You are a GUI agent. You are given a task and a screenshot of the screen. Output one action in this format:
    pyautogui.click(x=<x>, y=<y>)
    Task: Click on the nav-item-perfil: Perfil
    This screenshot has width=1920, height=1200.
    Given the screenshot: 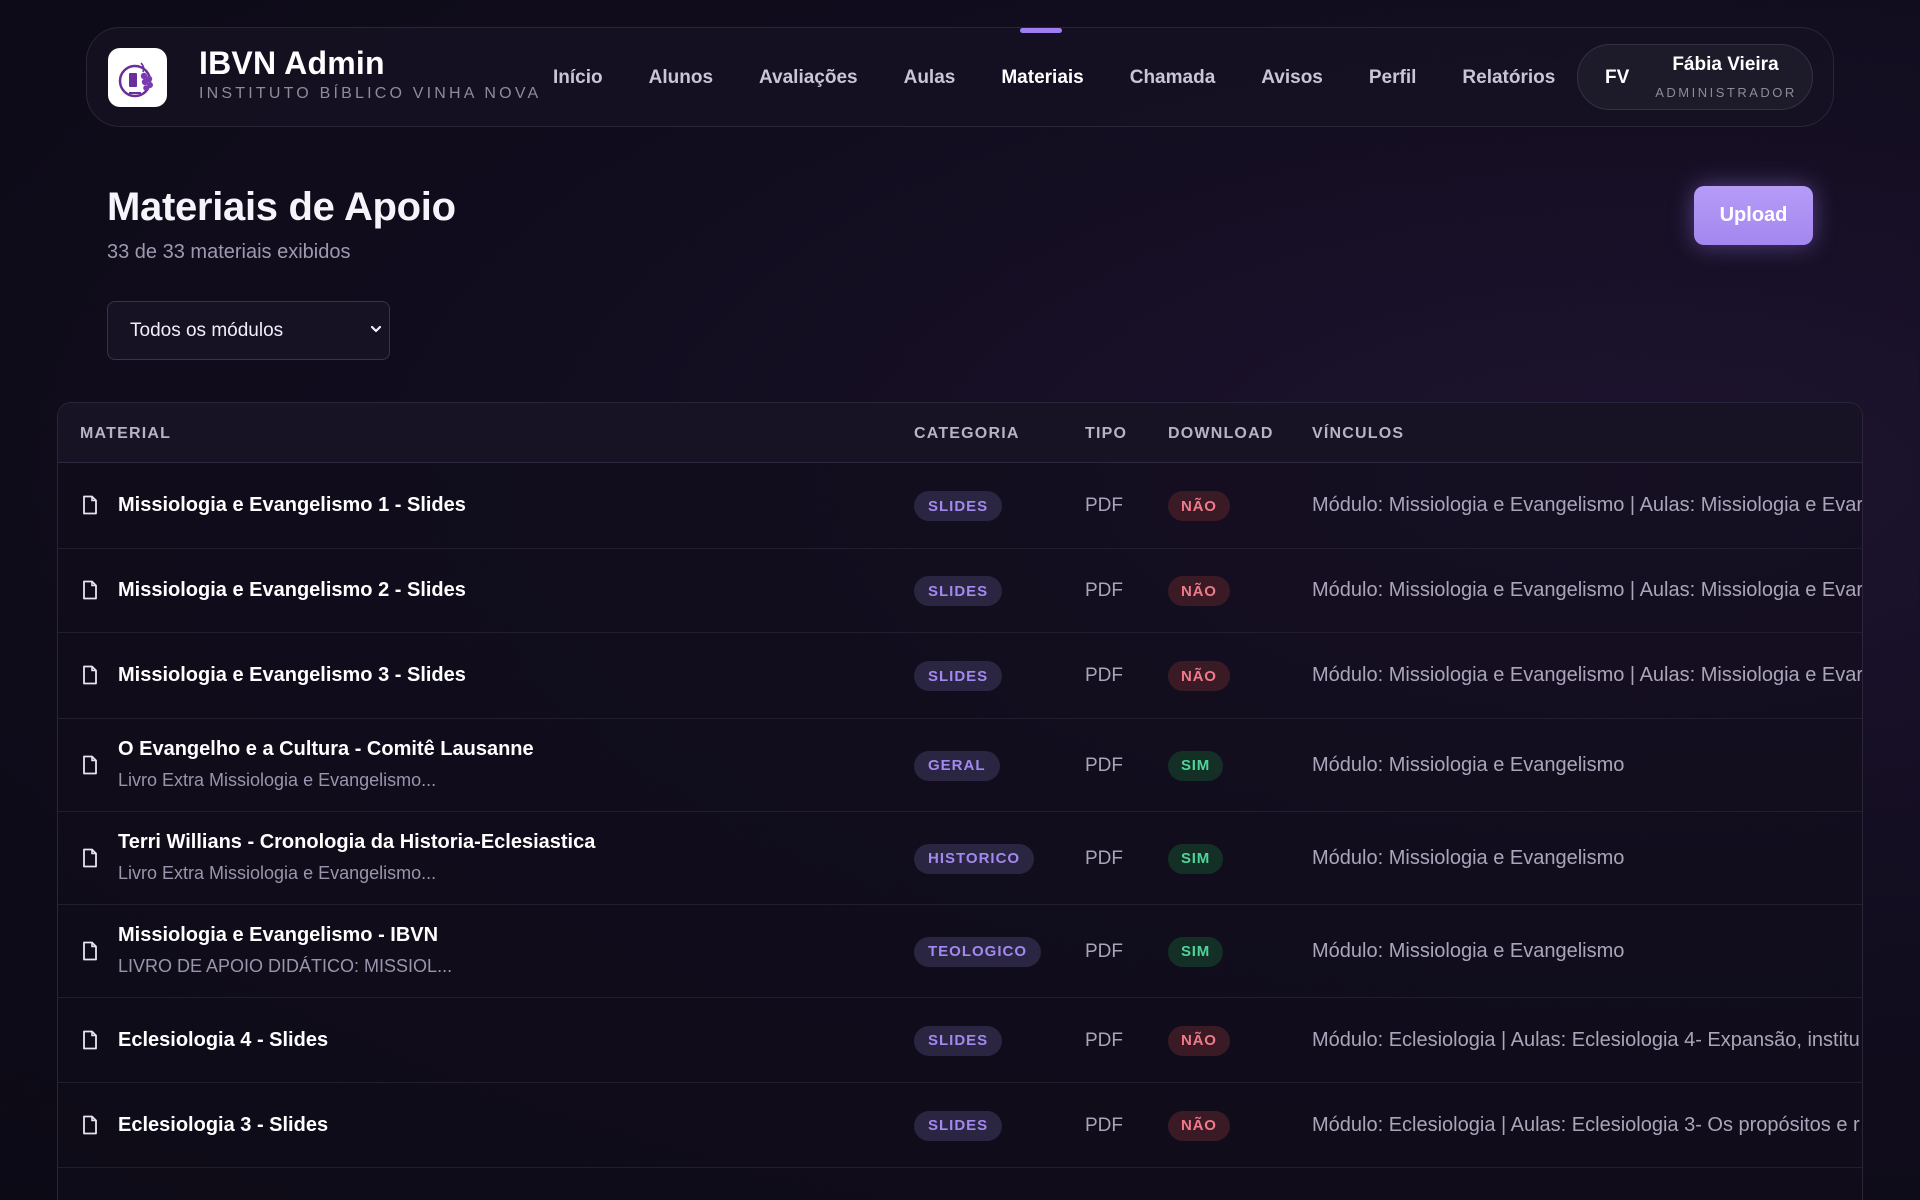 What is the action you would take?
    pyautogui.click(x=1393, y=78)
    